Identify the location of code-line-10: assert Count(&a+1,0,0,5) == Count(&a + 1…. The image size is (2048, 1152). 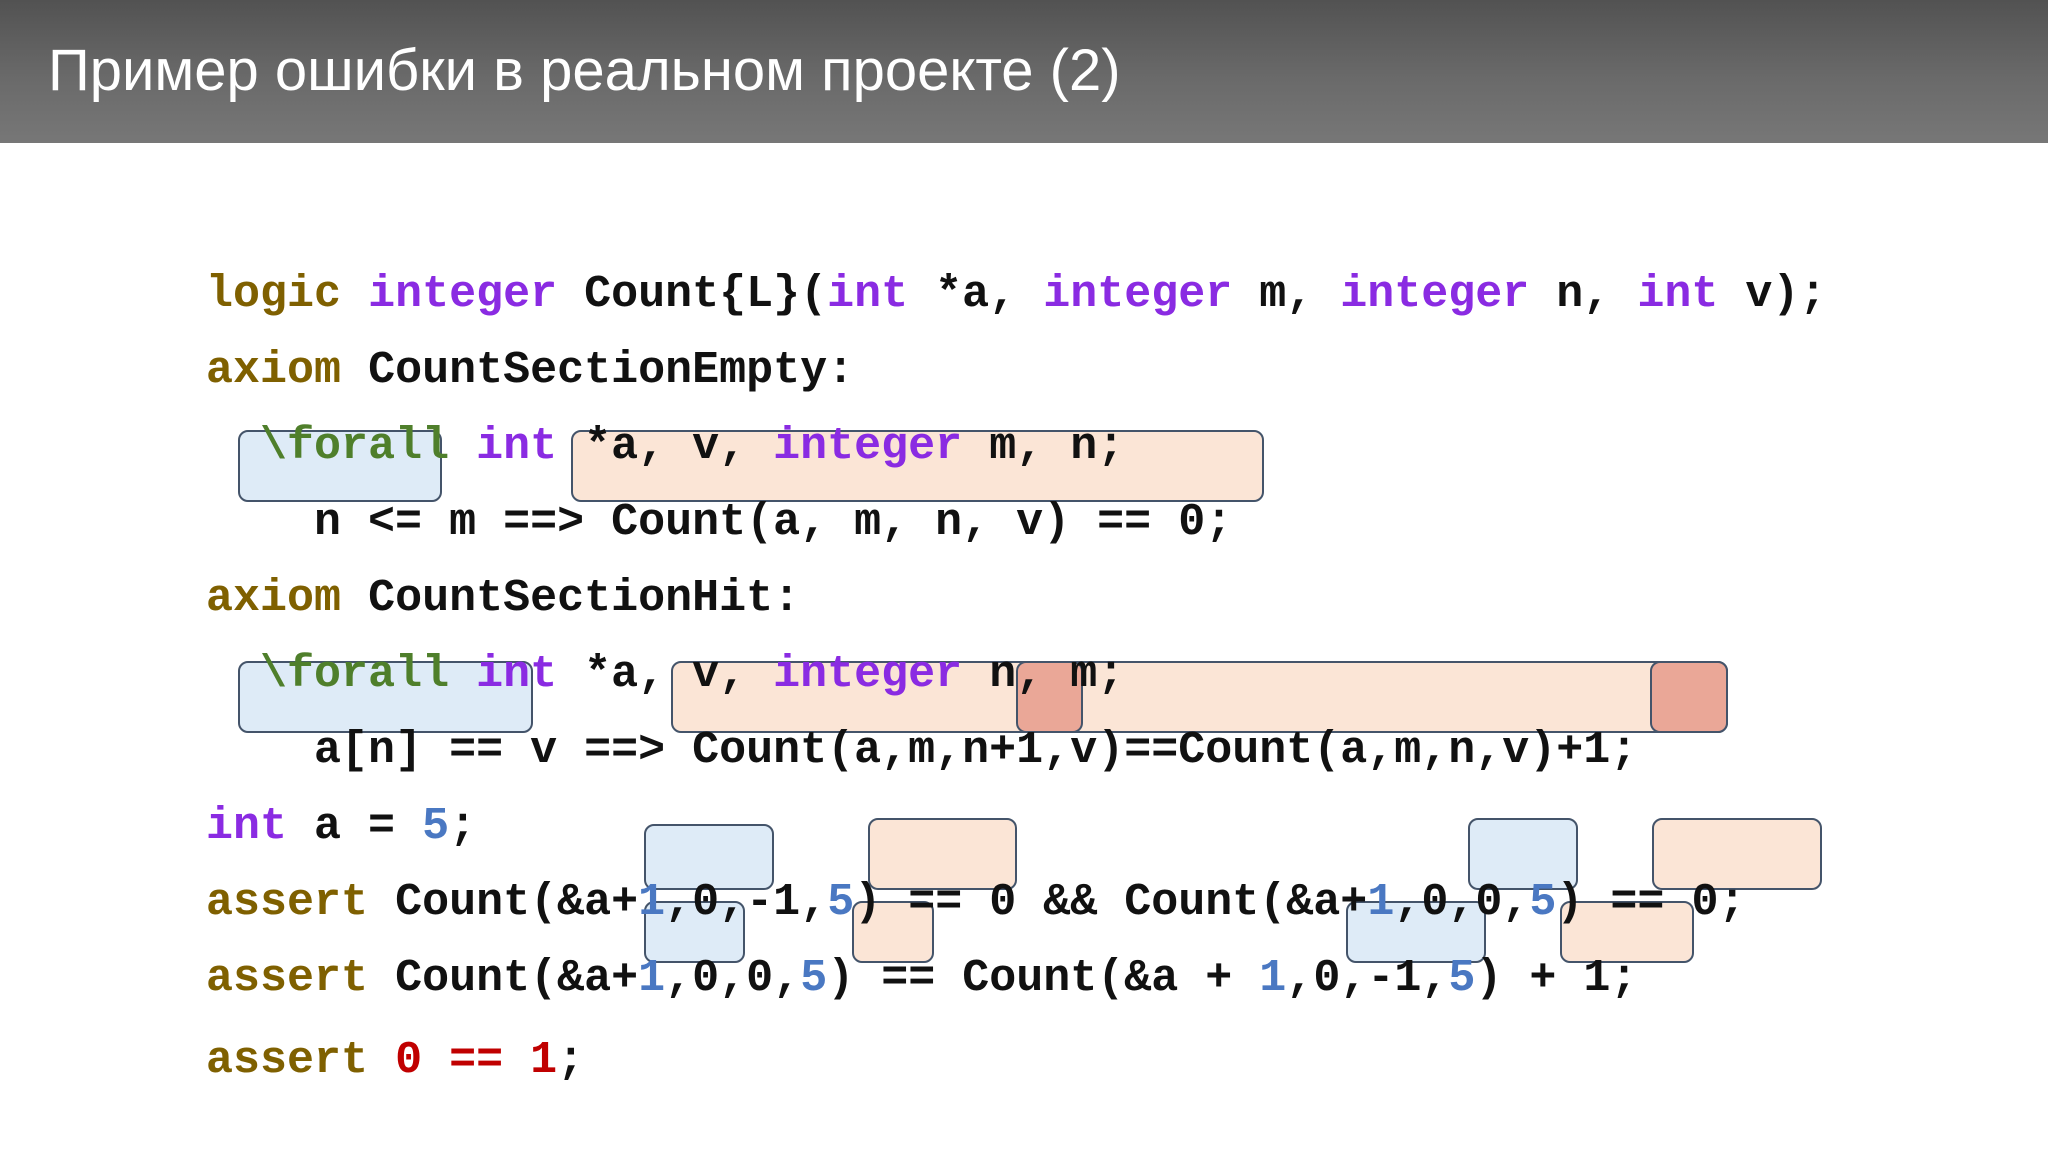
(922, 978).